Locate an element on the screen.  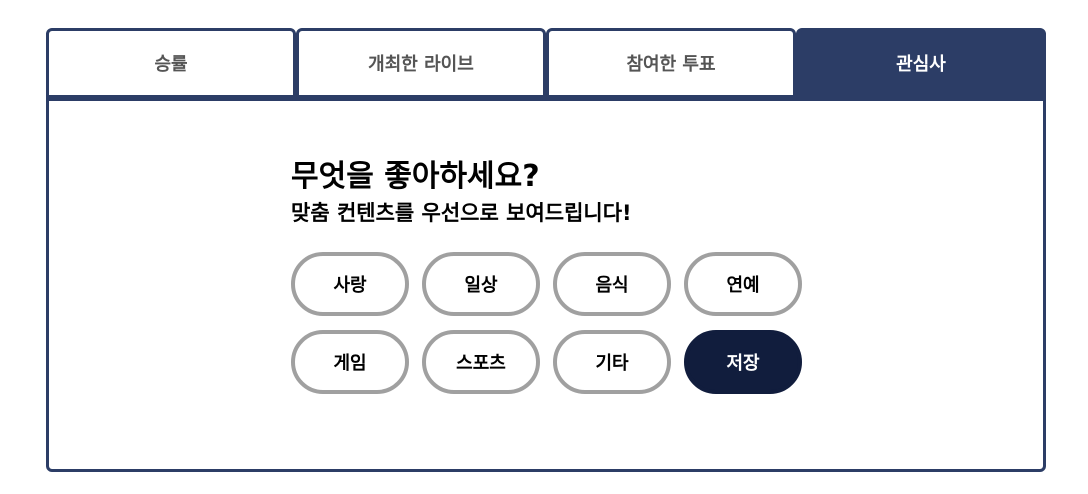
tab-win-rate: 승률 is located at coordinates (171, 63).